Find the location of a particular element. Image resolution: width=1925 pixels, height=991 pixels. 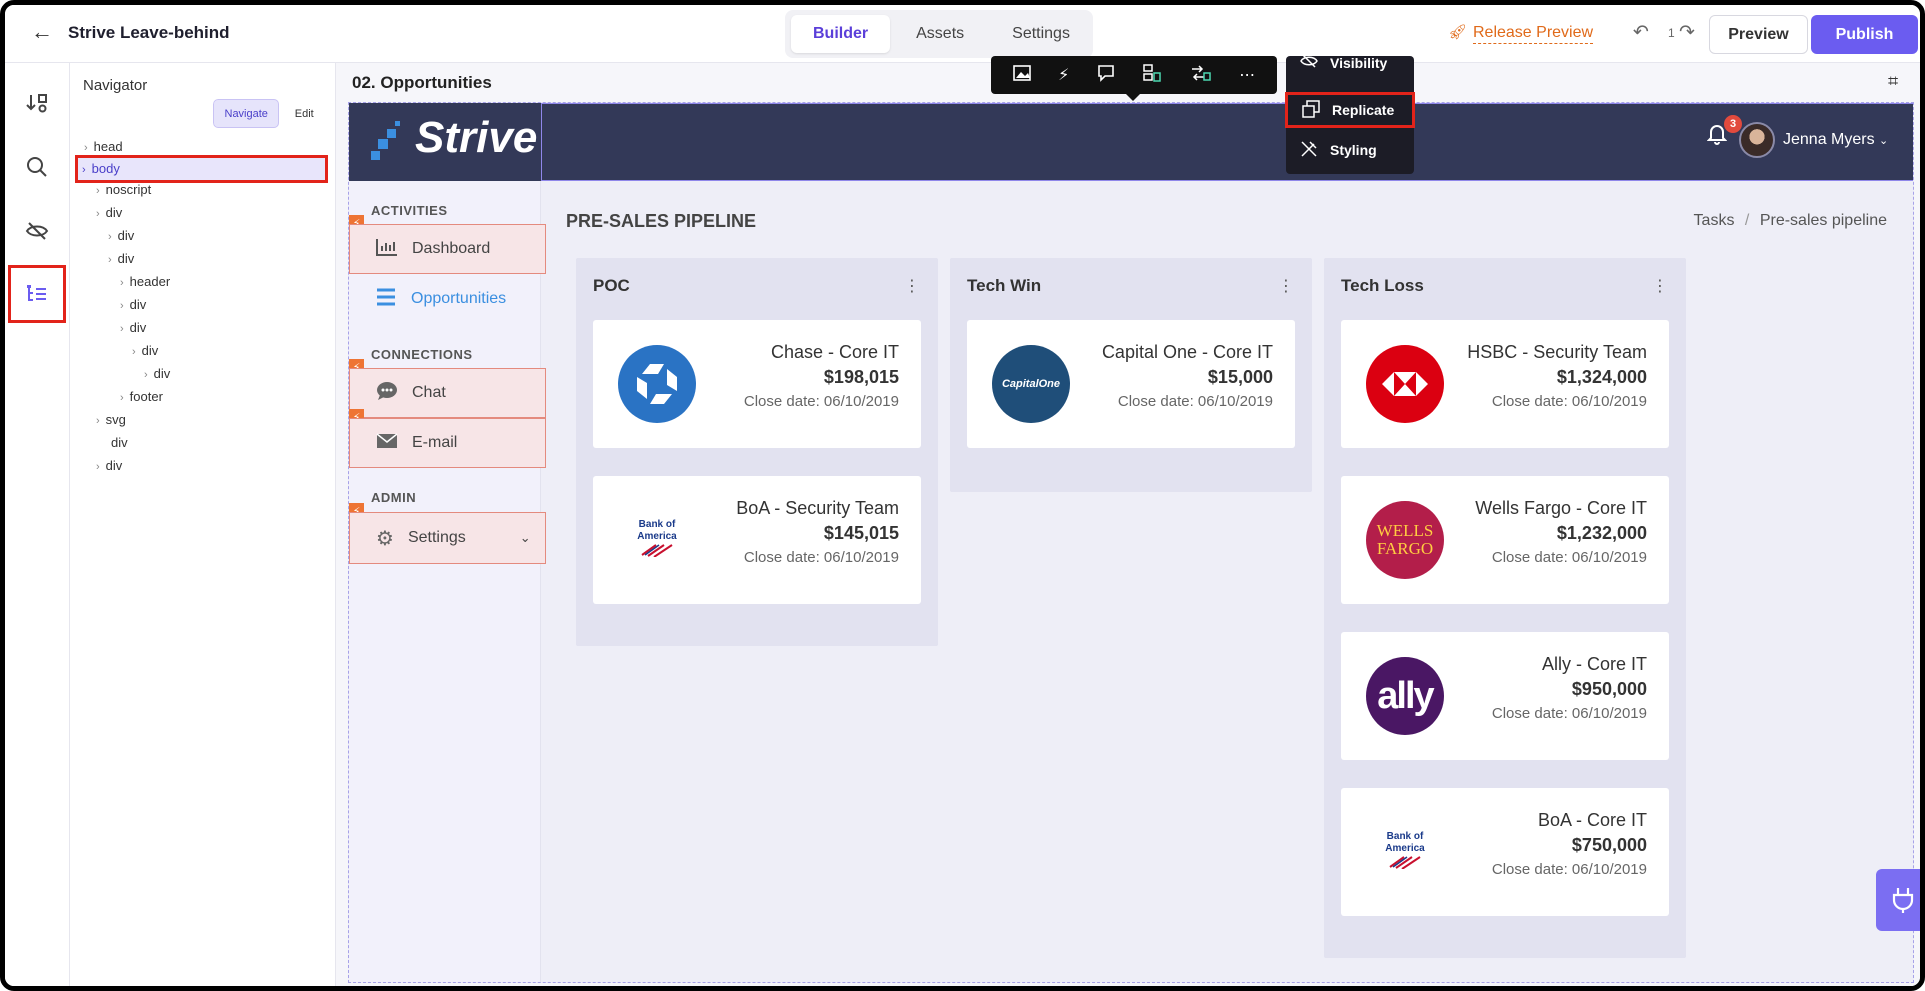

section-admin: ADMIN is located at coordinates (394, 497).